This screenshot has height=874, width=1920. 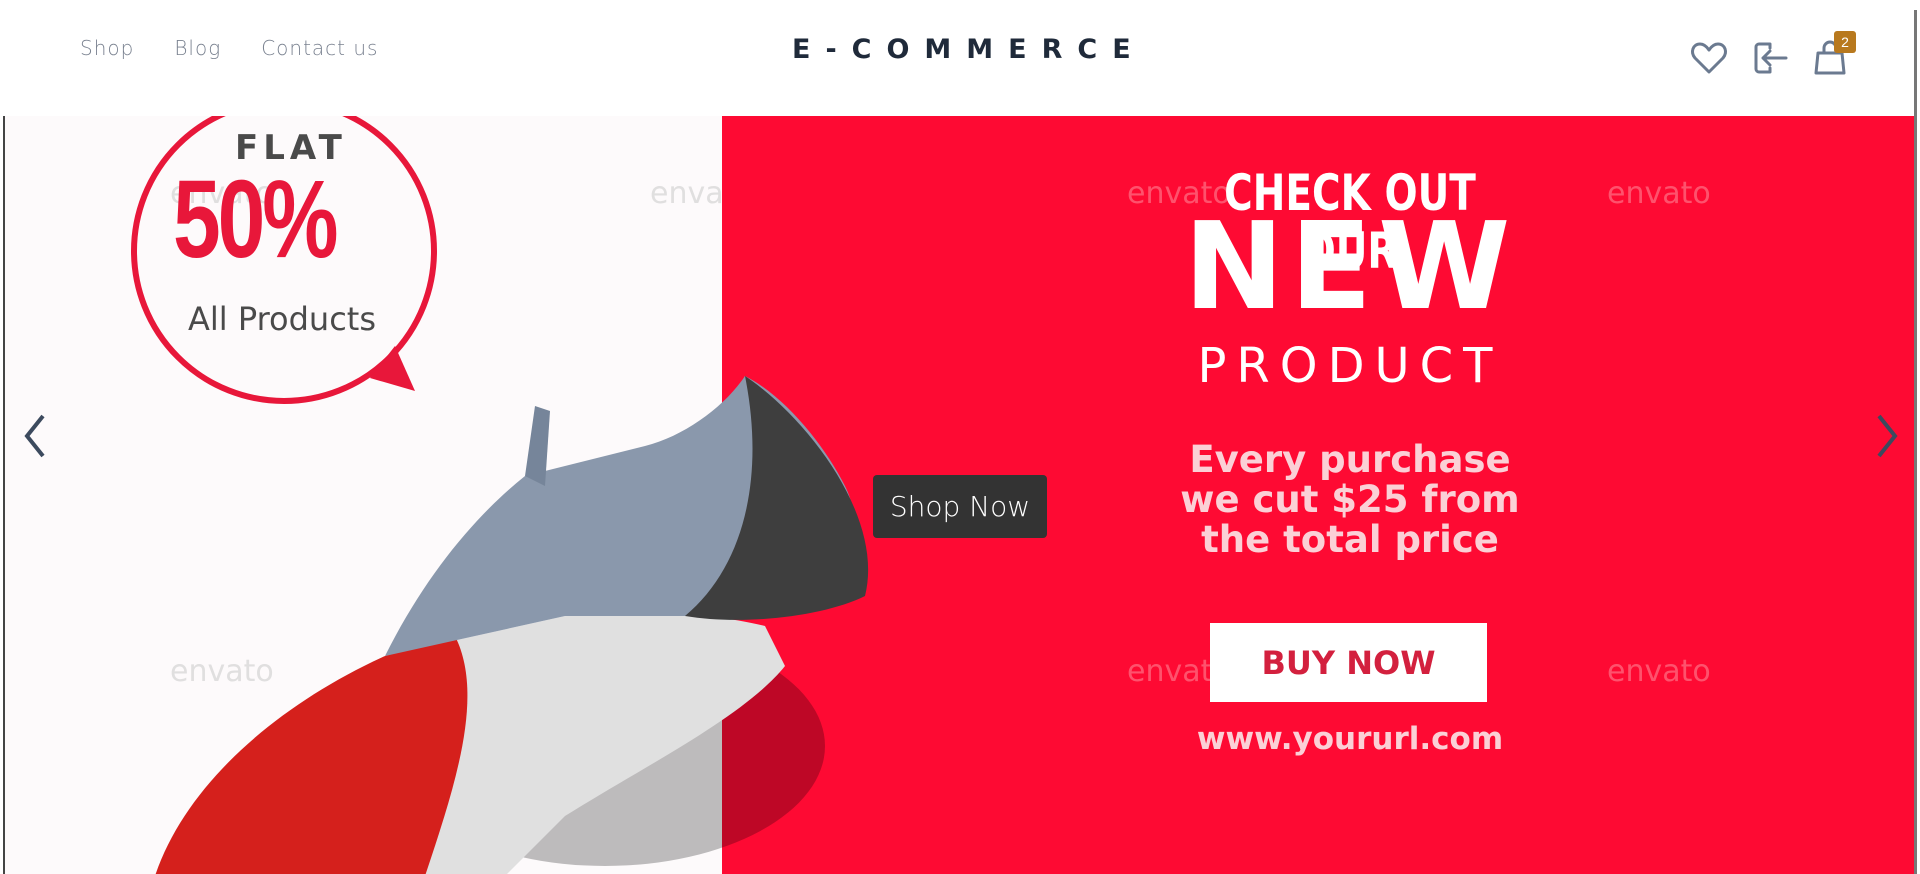 I want to click on headline-new: NEW, so click(x=1350, y=267).